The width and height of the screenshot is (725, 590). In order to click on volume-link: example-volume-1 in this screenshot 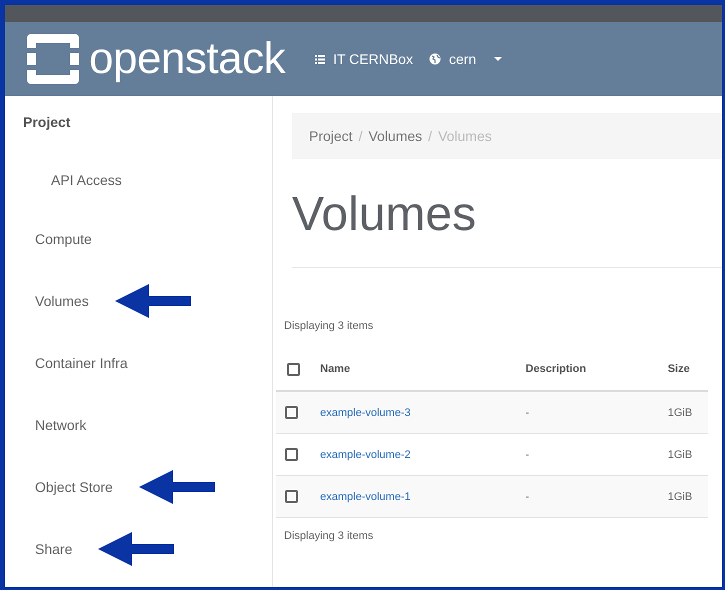, I will do `click(365, 496)`.